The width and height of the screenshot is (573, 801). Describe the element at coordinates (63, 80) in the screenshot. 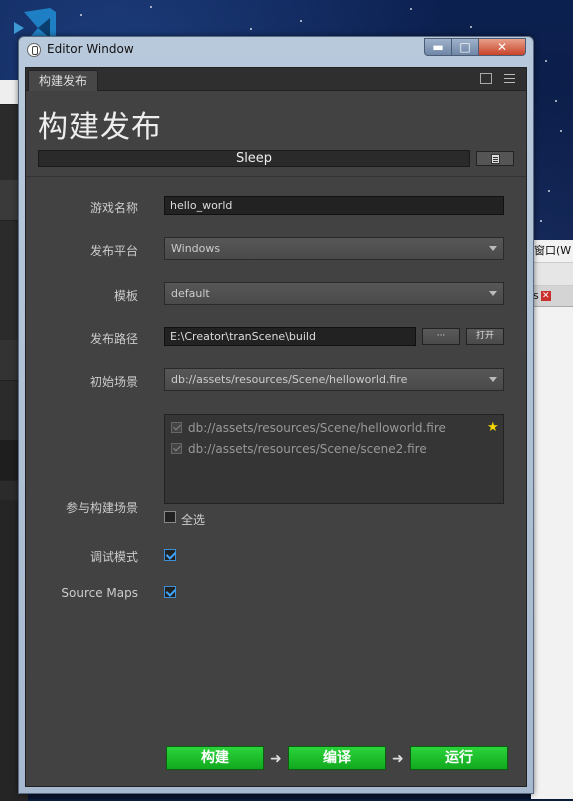

I see `tab-build: 构建发布` at that location.